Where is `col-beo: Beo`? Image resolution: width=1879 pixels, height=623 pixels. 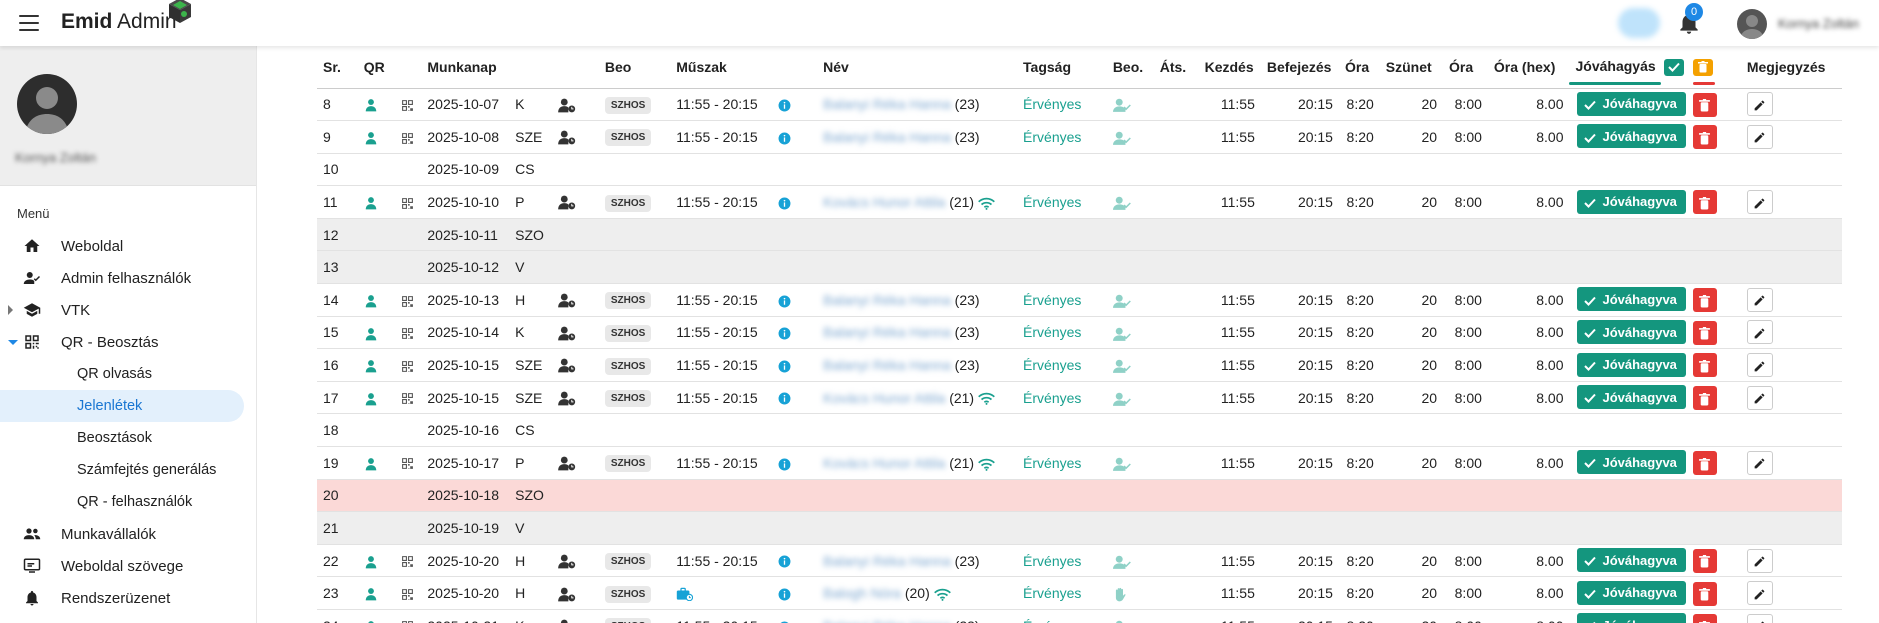 col-beo: Beo is located at coordinates (634, 67).